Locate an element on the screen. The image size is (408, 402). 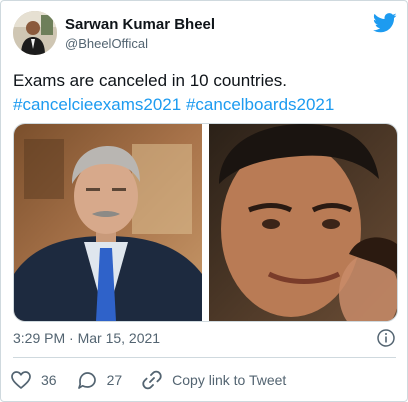
copy-link-label: Copy link to Tweet is located at coordinates (229, 380).